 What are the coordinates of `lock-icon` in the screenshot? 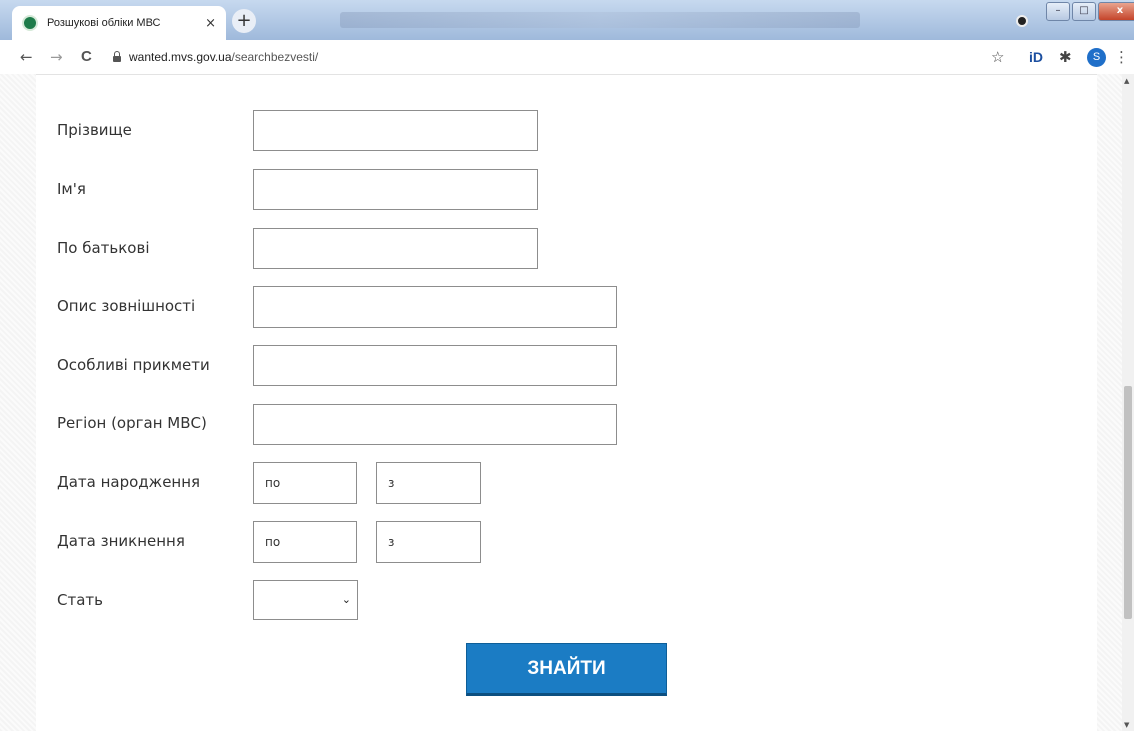 It's located at (117, 56).